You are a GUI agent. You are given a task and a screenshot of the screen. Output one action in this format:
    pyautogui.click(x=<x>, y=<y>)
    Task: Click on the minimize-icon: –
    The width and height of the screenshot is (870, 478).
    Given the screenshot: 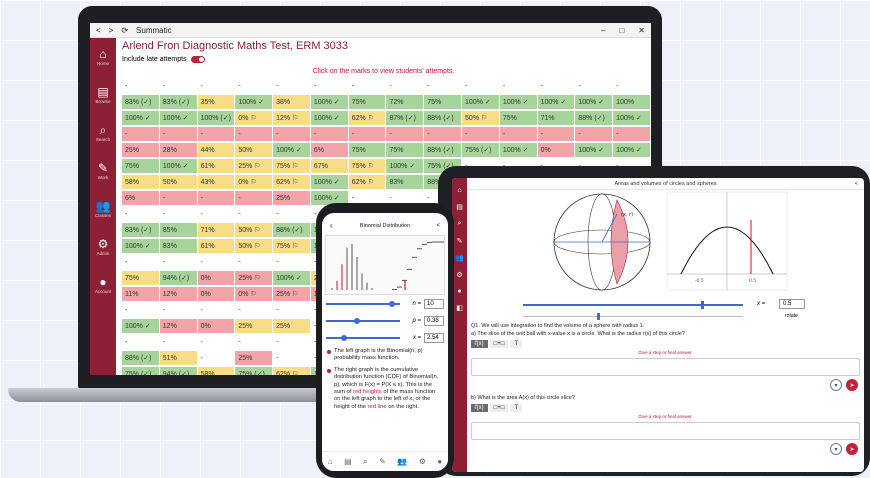 What is the action you would take?
    pyautogui.click(x=603, y=30)
    